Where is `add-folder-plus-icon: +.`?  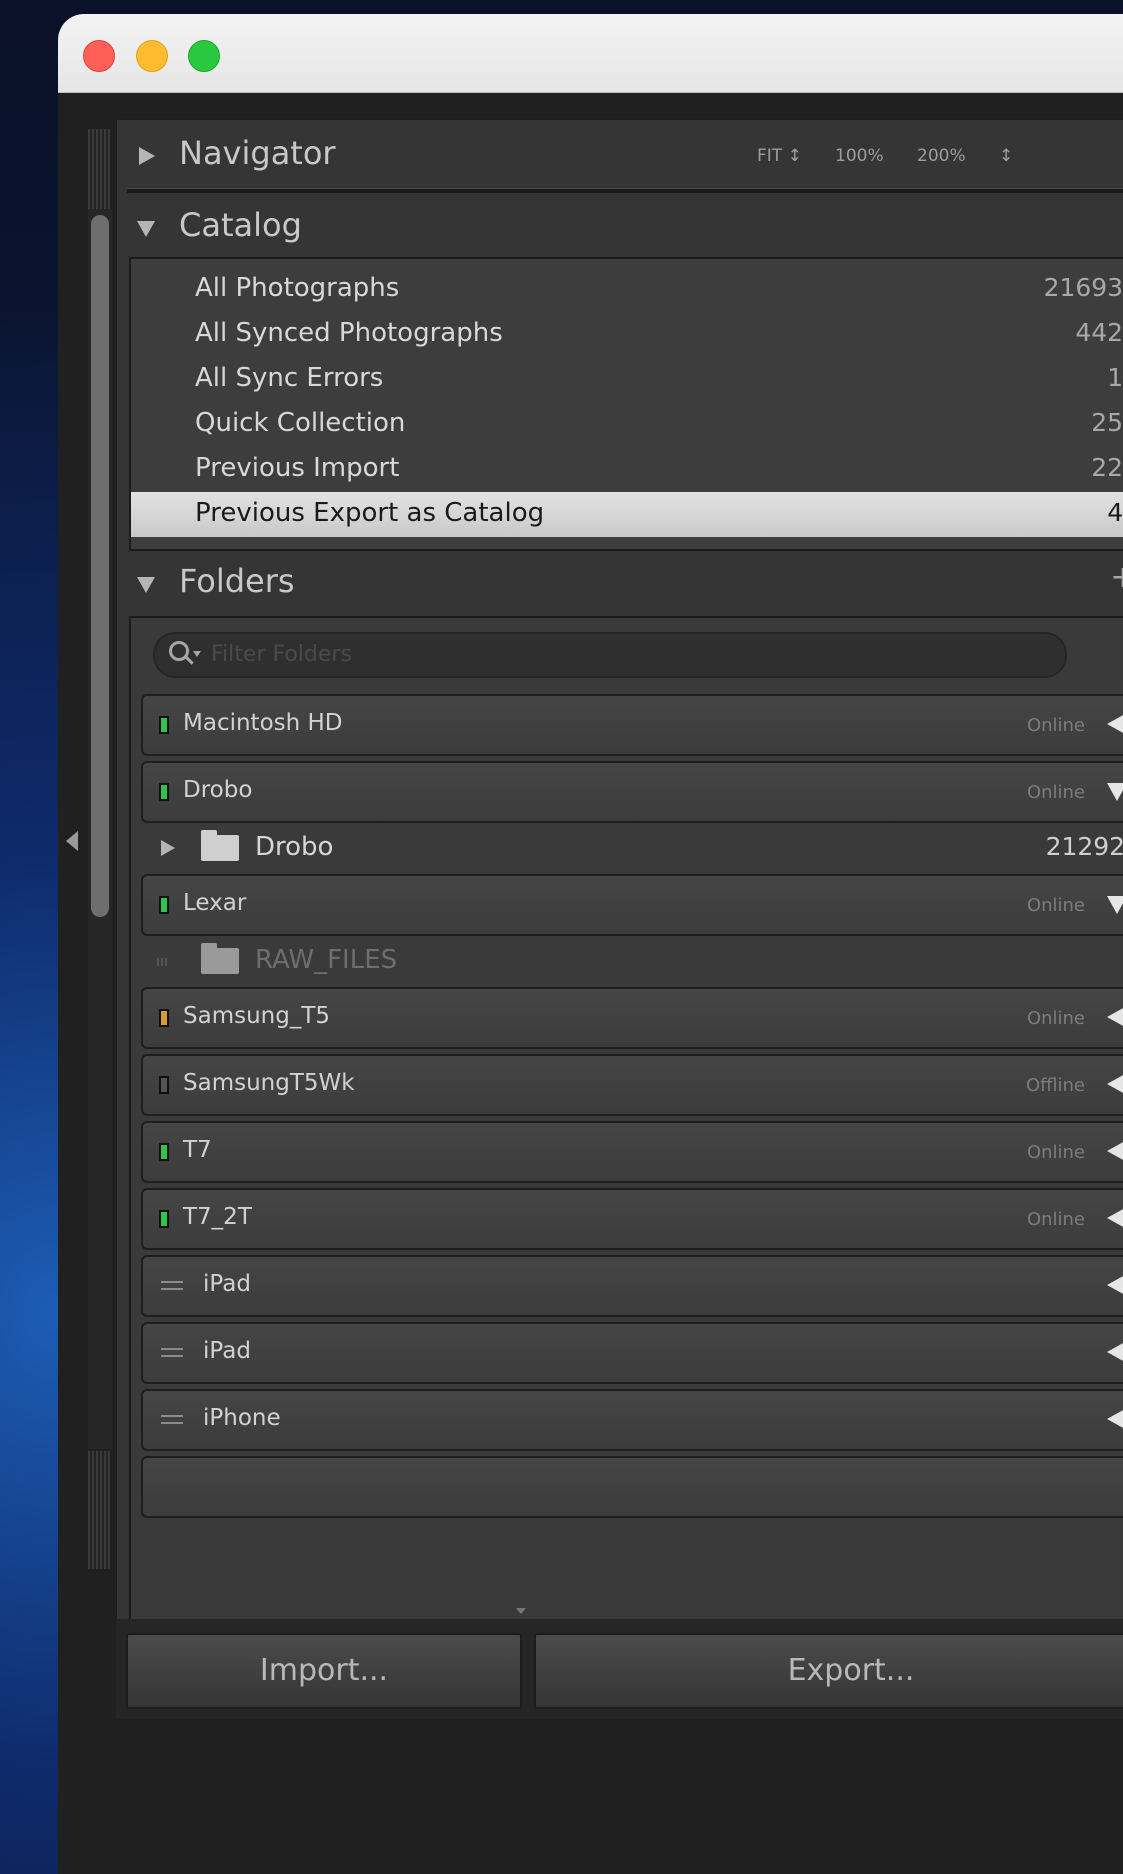
add-folder-plus-icon: +. is located at coordinates (1116, 577).